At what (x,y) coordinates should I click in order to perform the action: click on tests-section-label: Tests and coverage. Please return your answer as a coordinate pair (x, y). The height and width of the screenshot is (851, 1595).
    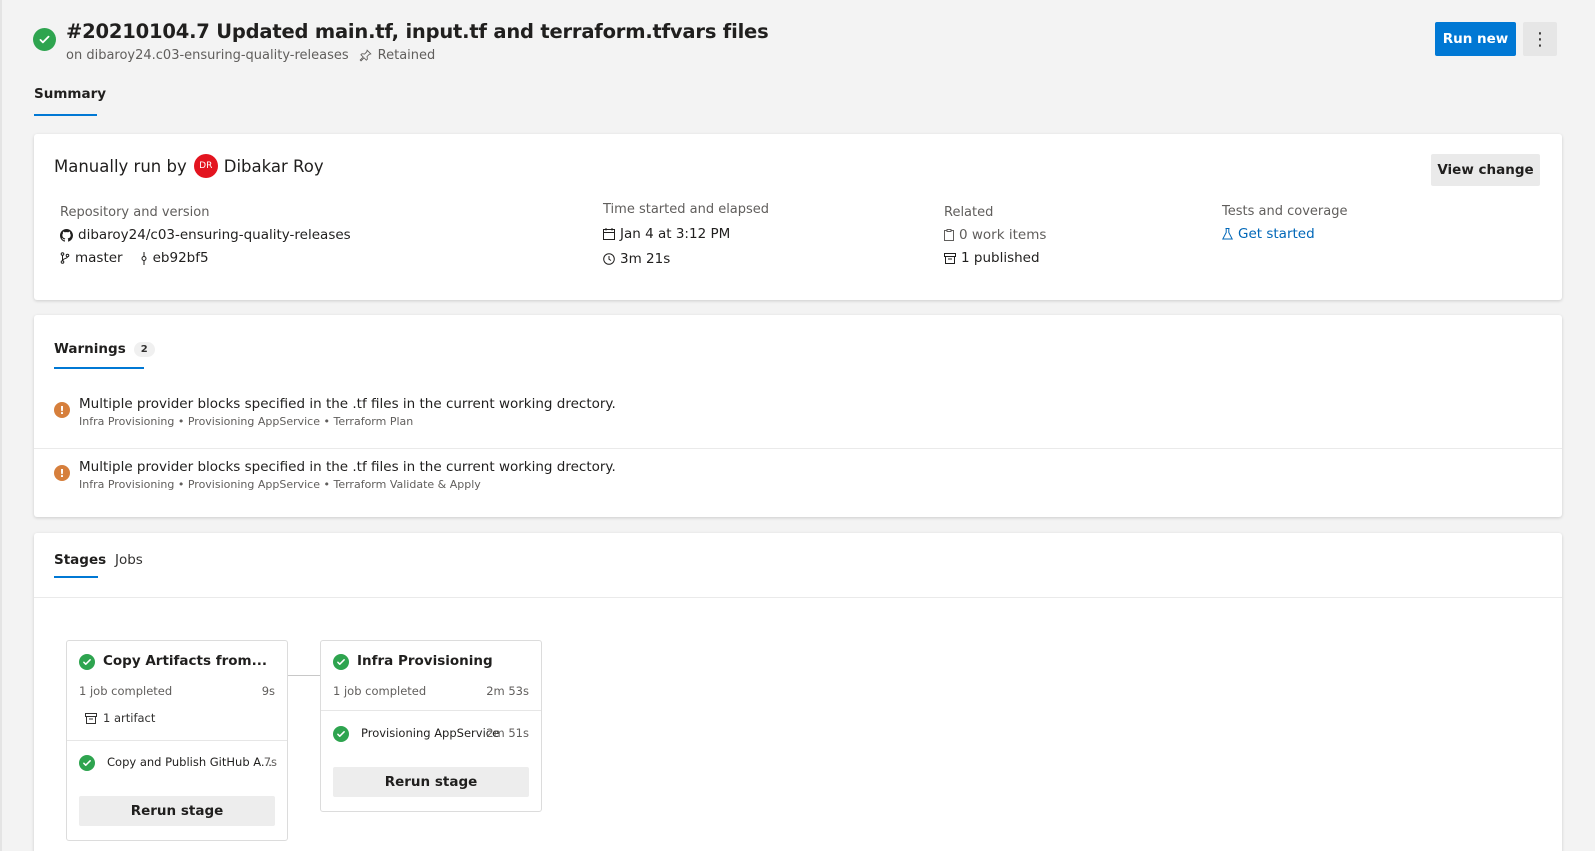
    Looking at the image, I should click on (1285, 211).